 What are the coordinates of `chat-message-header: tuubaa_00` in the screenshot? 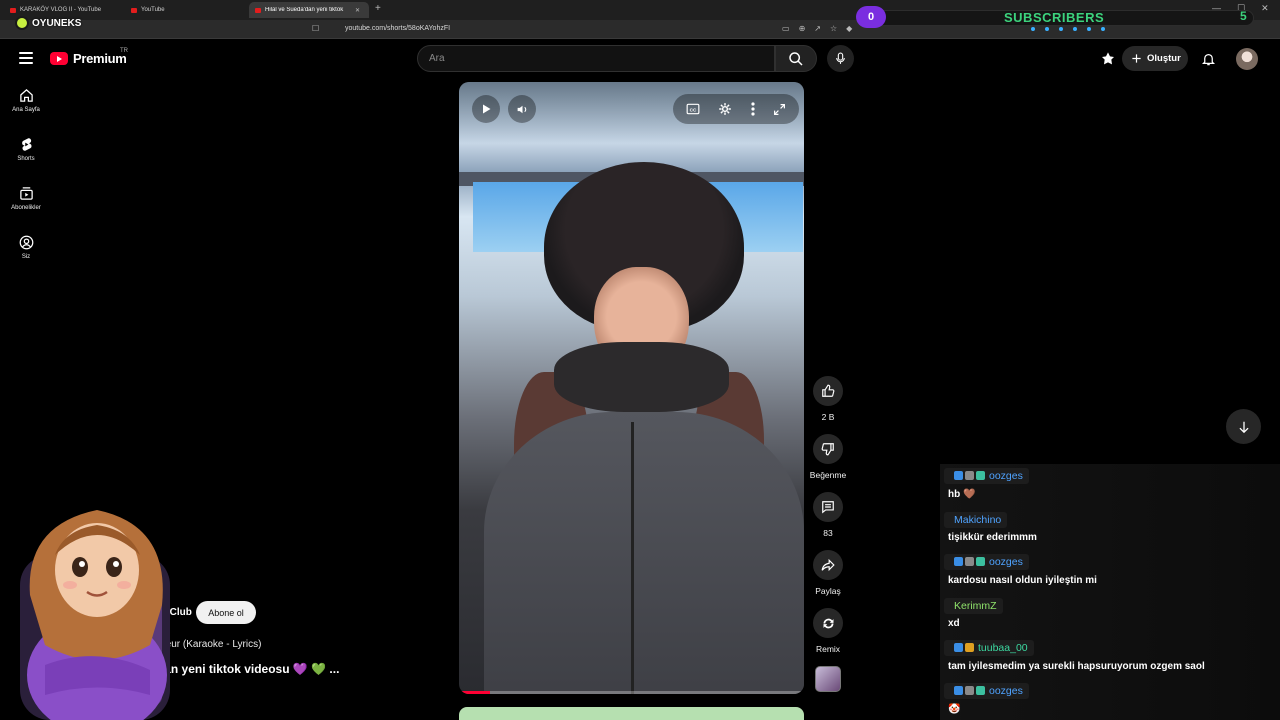 It's located at (989, 647).